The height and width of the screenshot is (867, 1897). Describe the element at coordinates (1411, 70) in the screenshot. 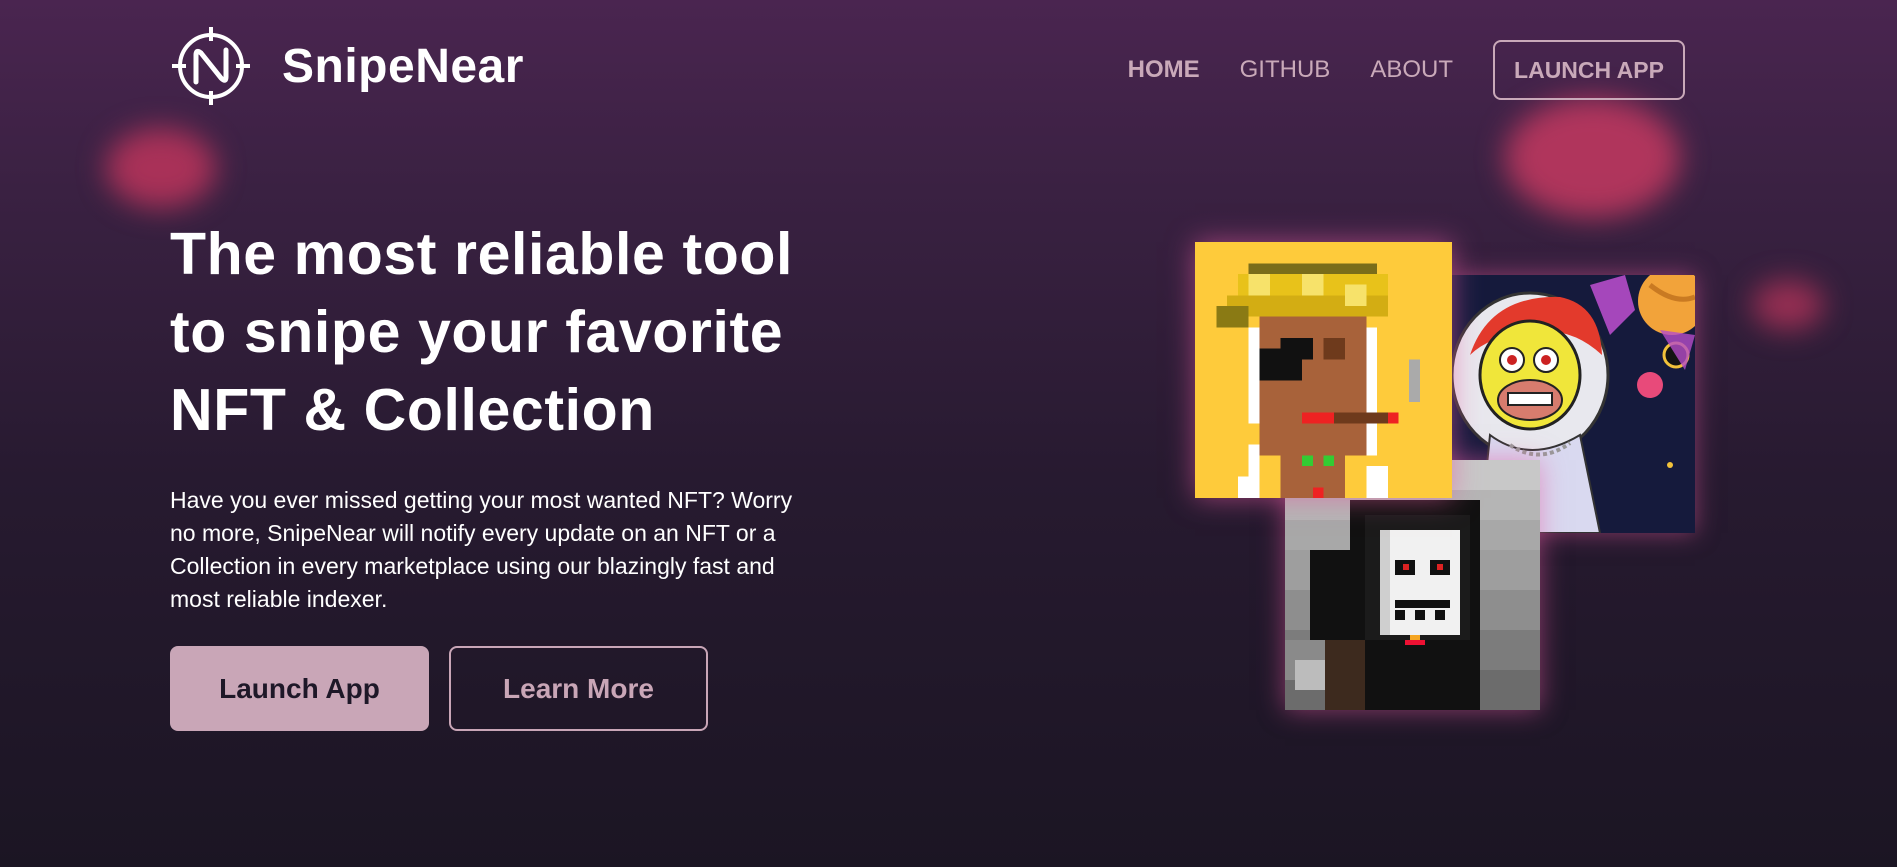

I see `nav-about-link: ABOUT` at that location.